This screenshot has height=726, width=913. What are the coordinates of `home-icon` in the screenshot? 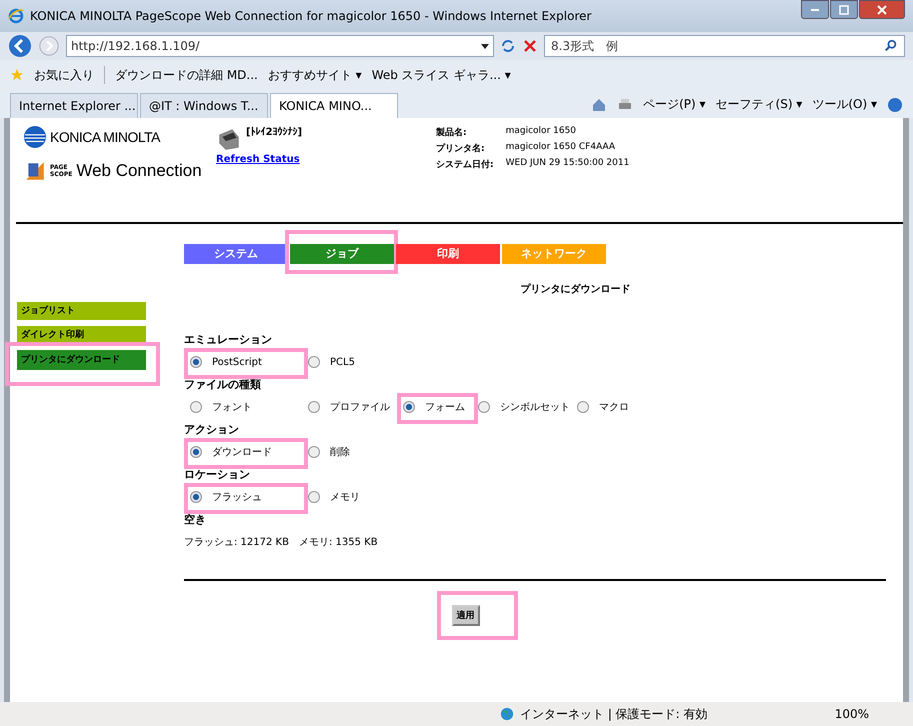 It's located at (599, 104).